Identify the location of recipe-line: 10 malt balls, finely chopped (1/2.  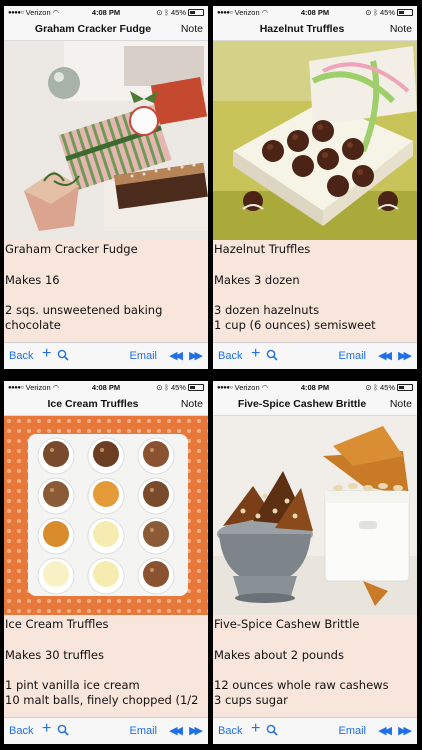
(102, 700).